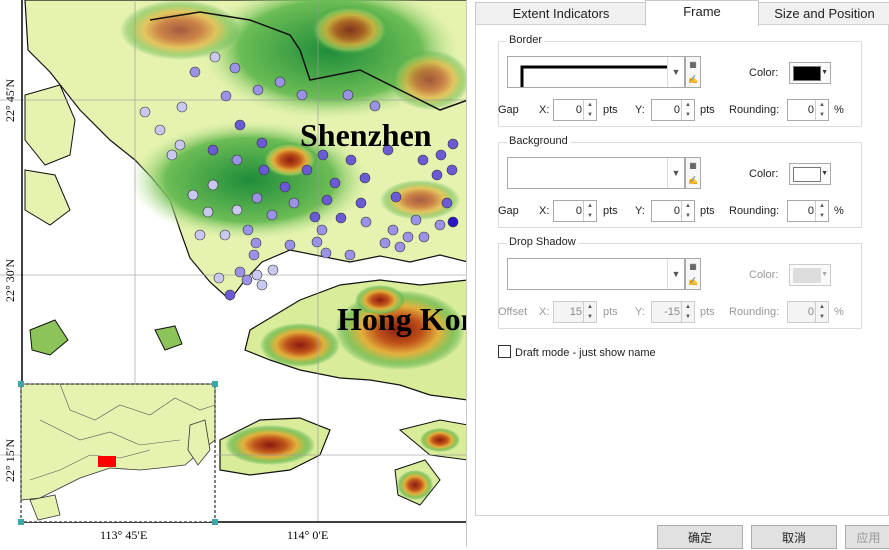 This screenshot has height=550, width=889. What do you see at coordinates (402, 319) in the screenshot?
I see `hongkong-label: Hong Kong` at bounding box center [402, 319].